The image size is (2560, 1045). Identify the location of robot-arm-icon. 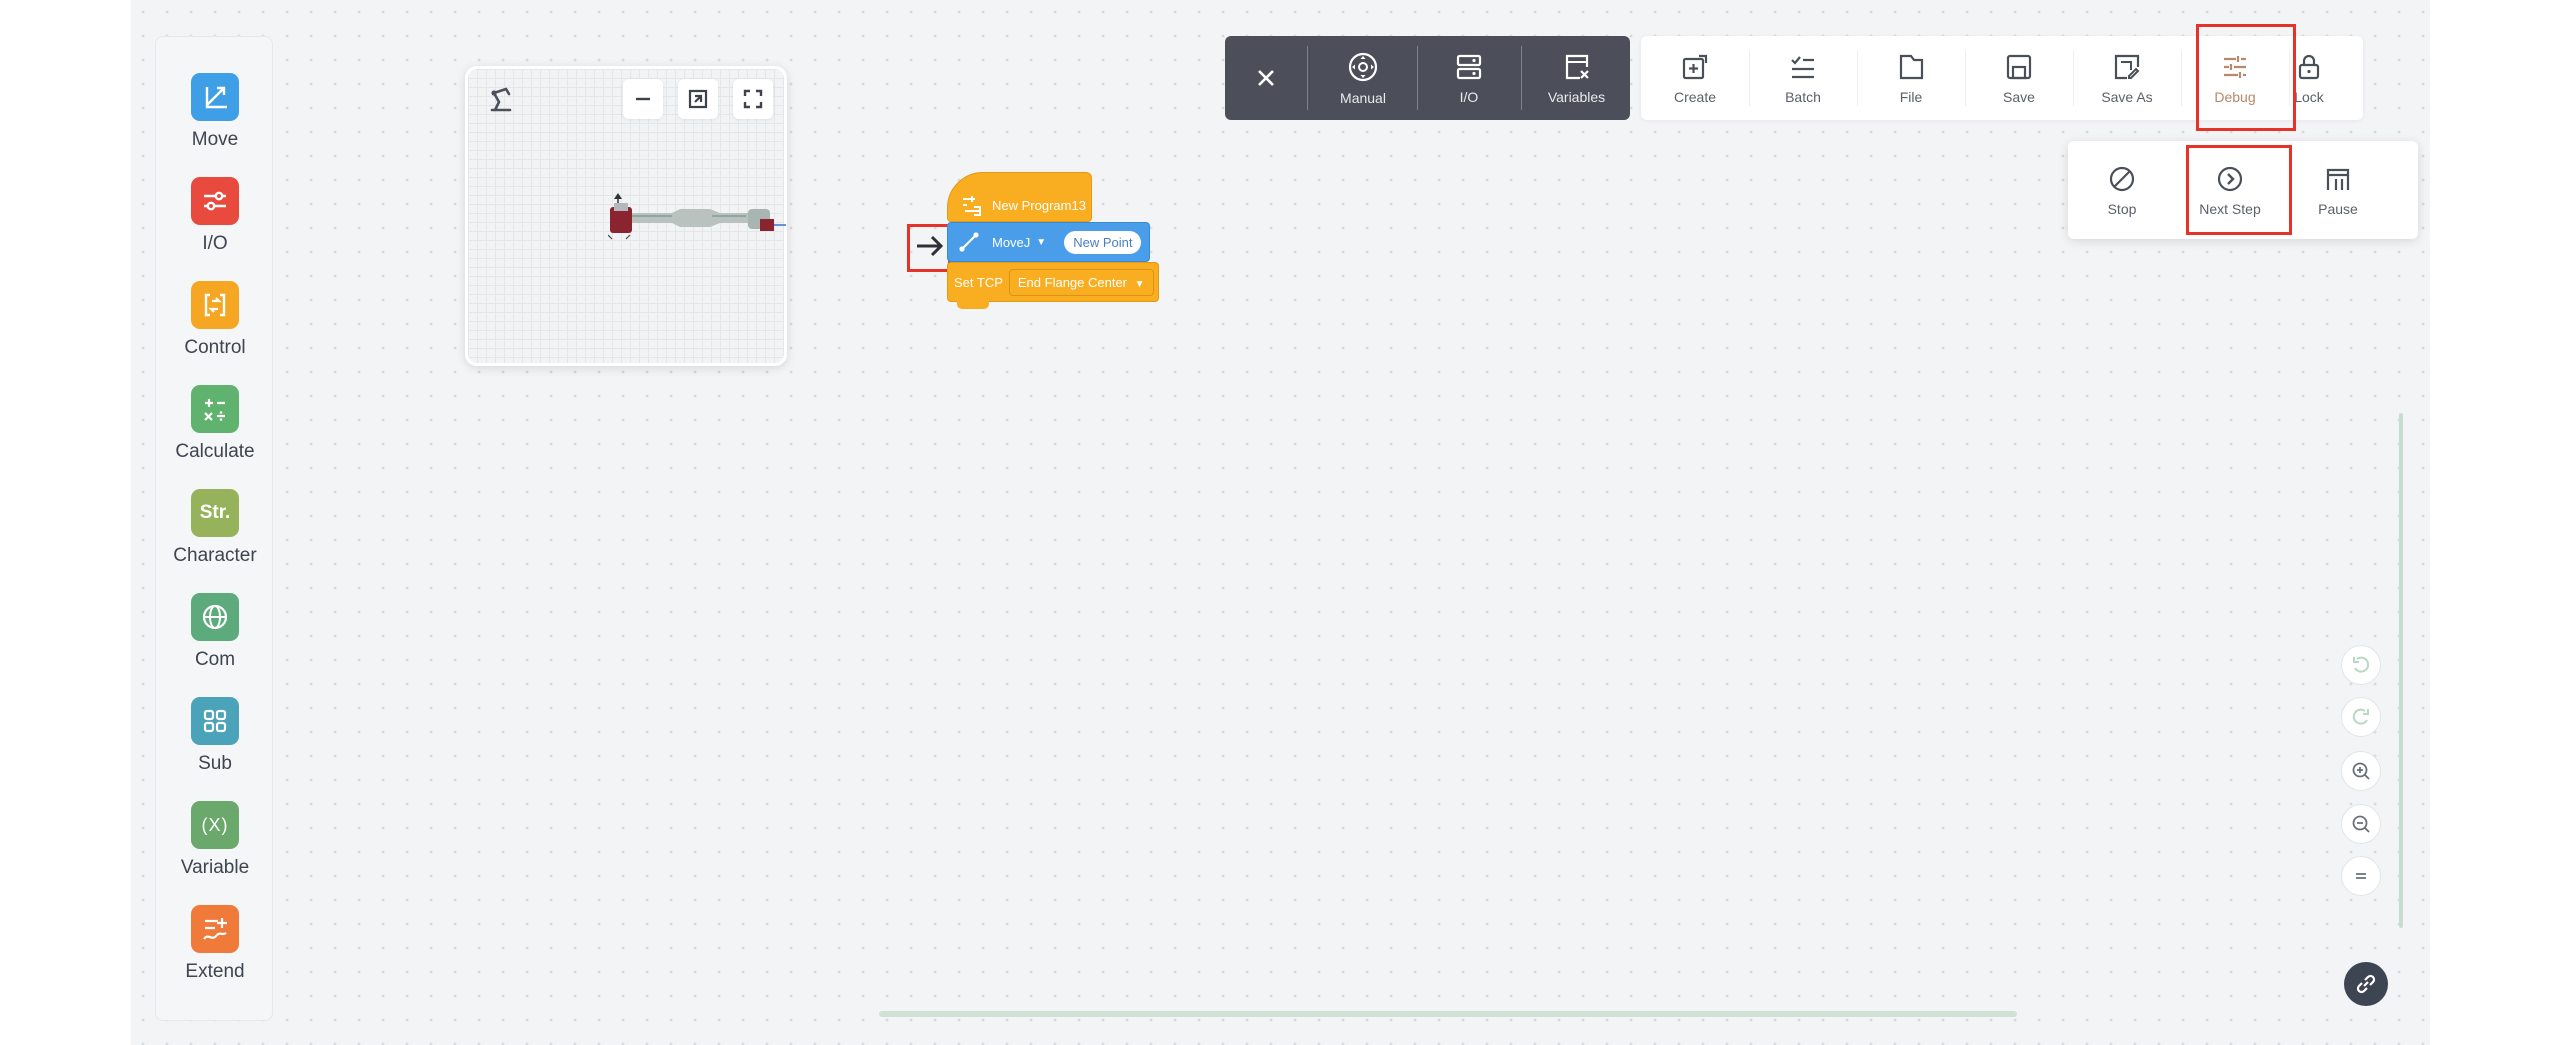
(502, 101).